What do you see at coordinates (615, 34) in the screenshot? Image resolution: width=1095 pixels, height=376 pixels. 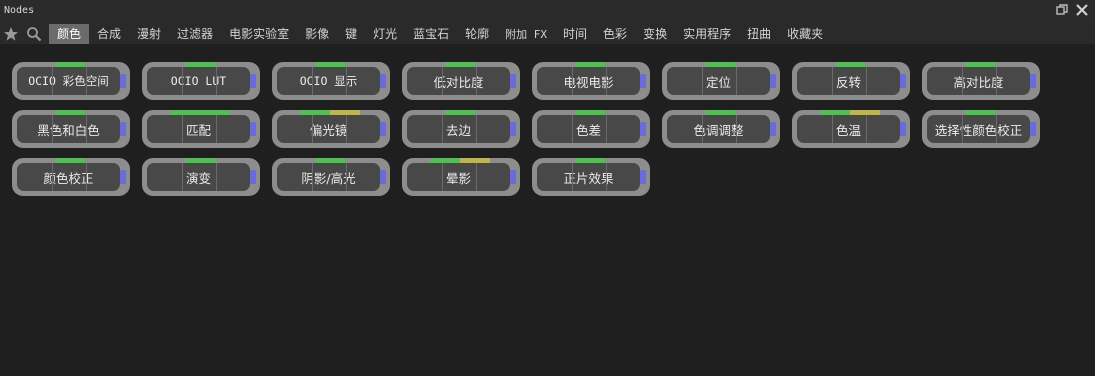 I see `tab-12: 色彩` at bounding box center [615, 34].